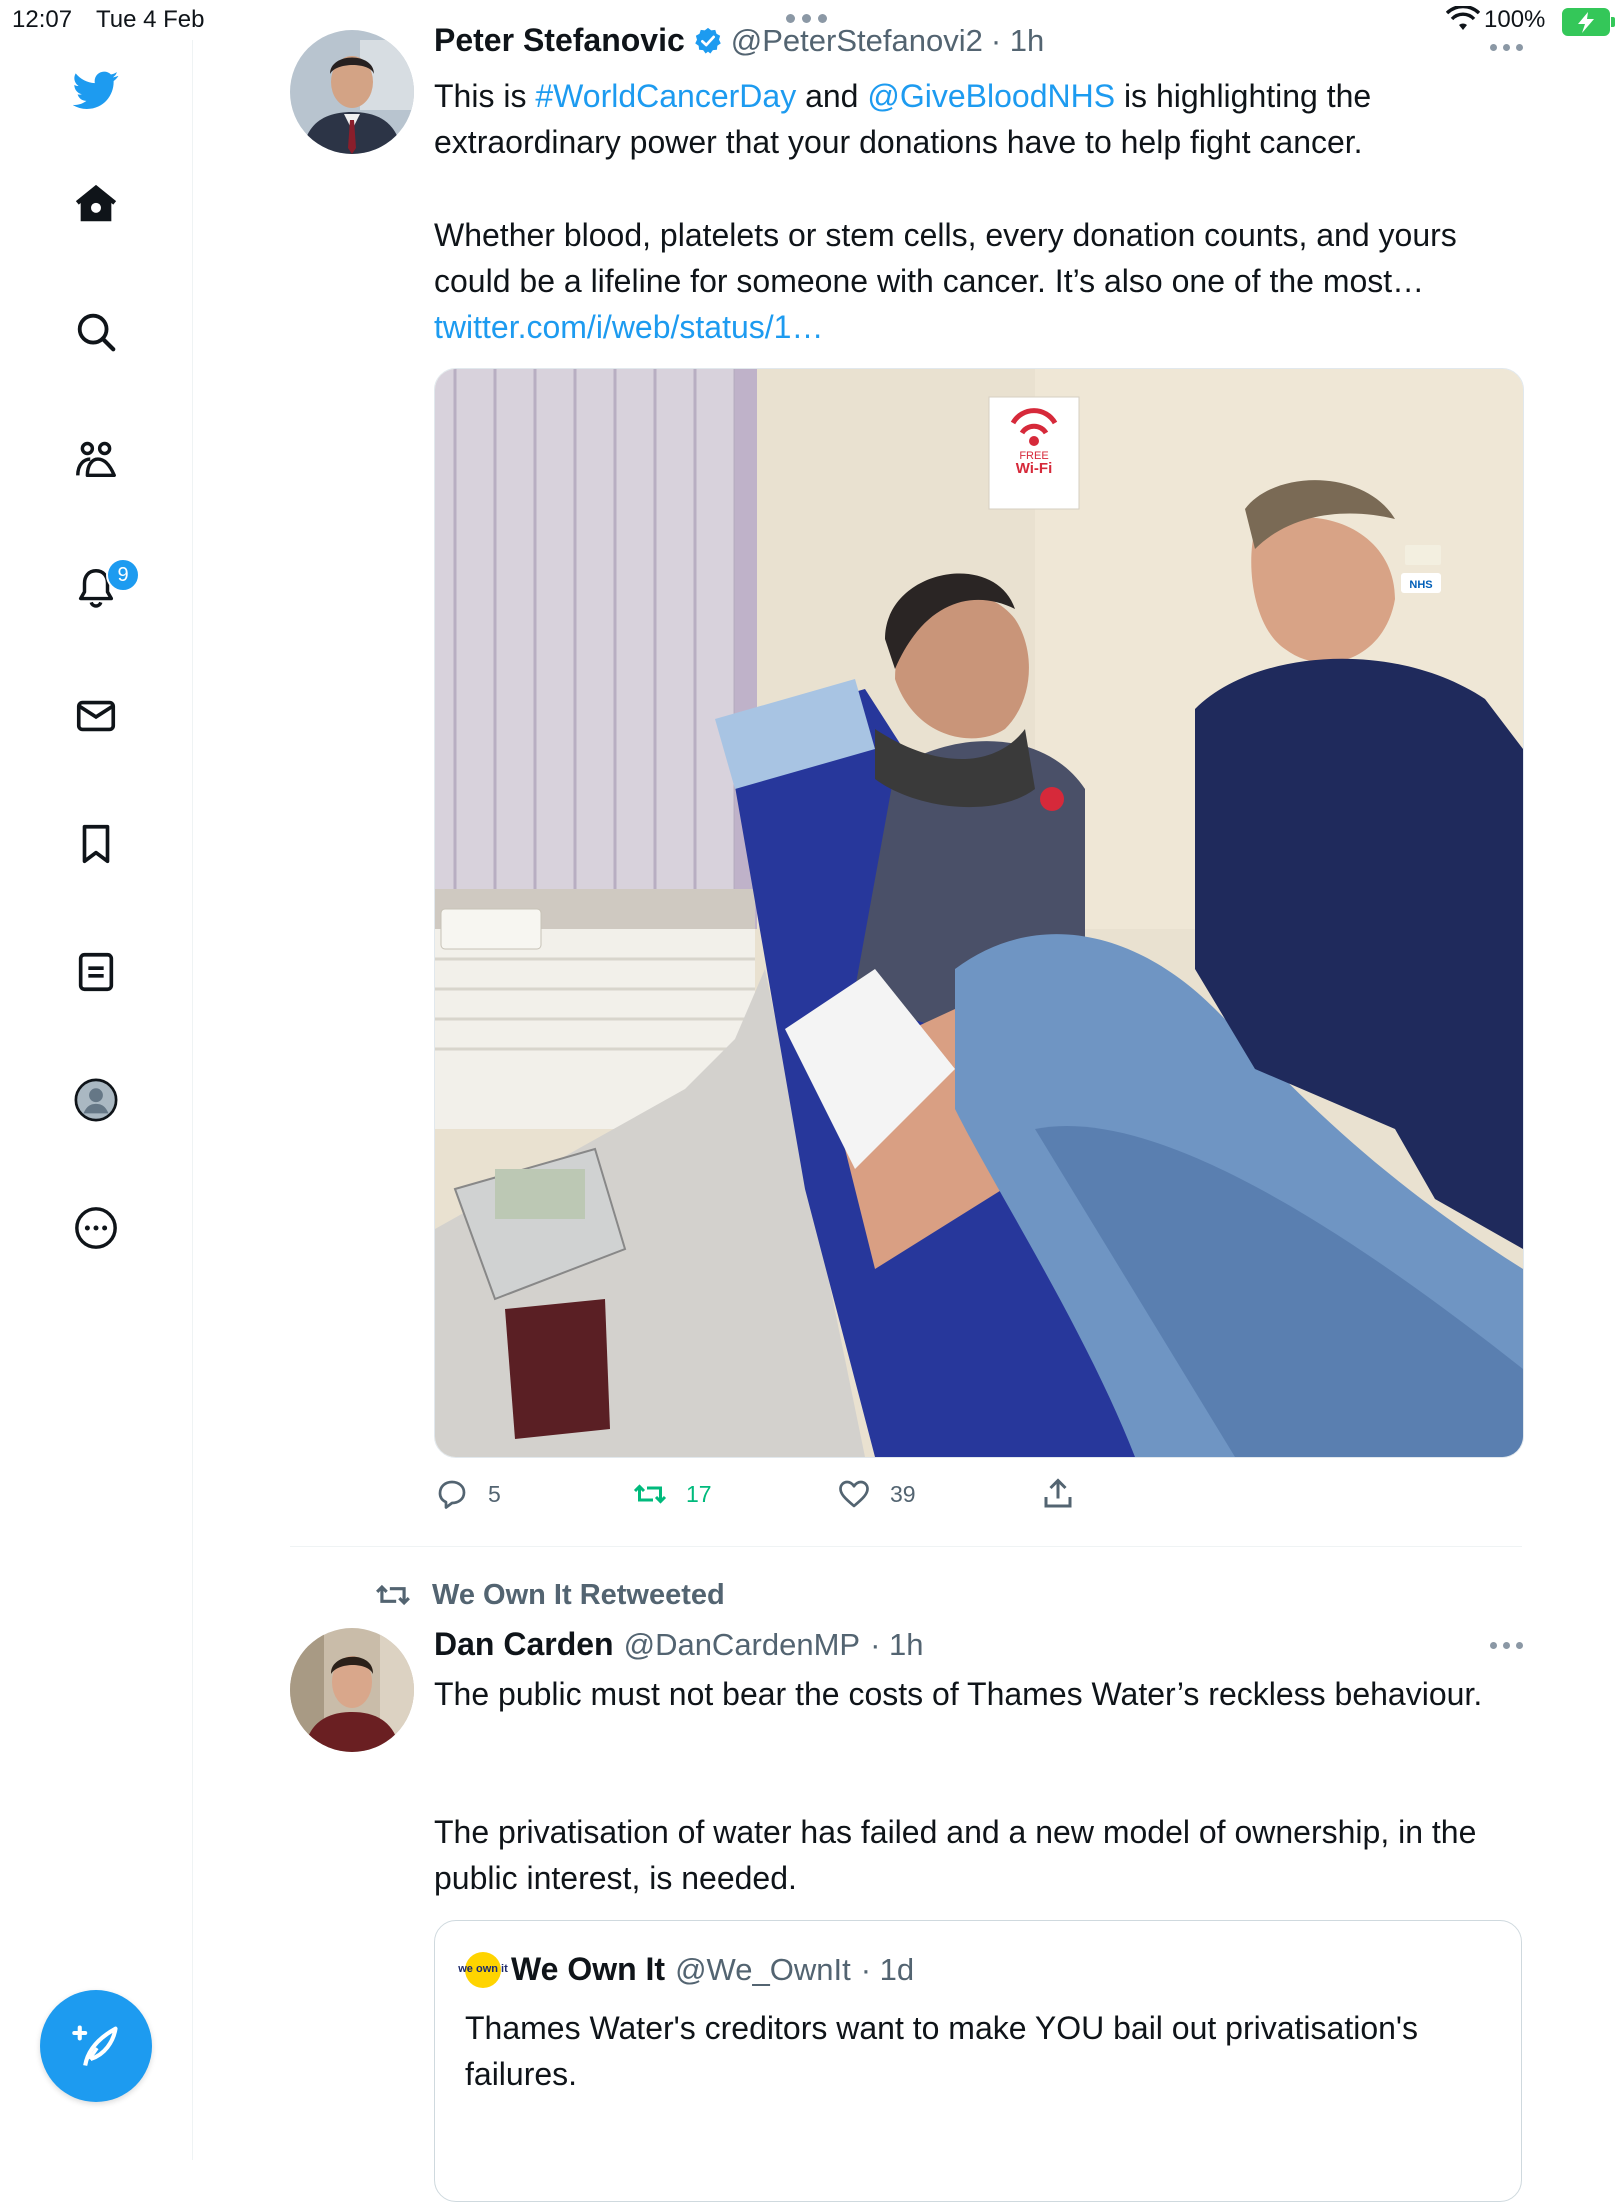  What do you see at coordinates (467, 1494) in the screenshot?
I see `reply-button: 5` at bounding box center [467, 1494].